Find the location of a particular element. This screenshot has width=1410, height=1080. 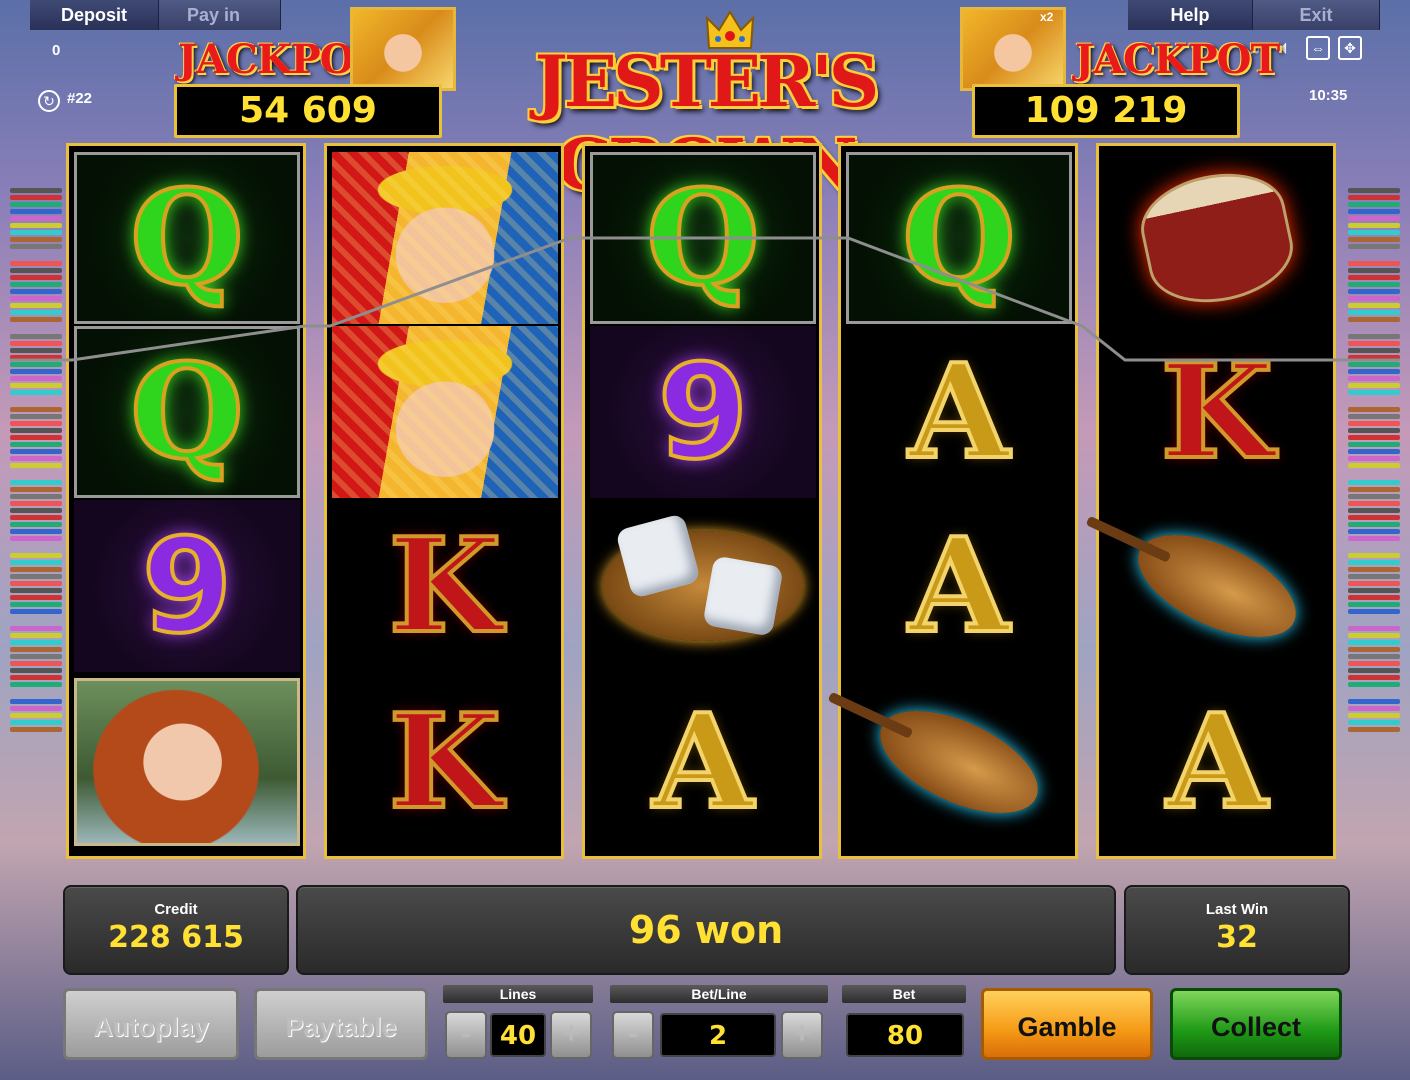

last-win-value: 32 is located at coordinates (1237, 937).